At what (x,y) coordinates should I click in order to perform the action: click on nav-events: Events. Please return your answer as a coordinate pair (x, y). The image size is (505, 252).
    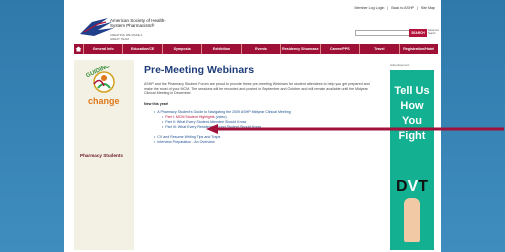
    Looking at the image, I should click on (262, 49).